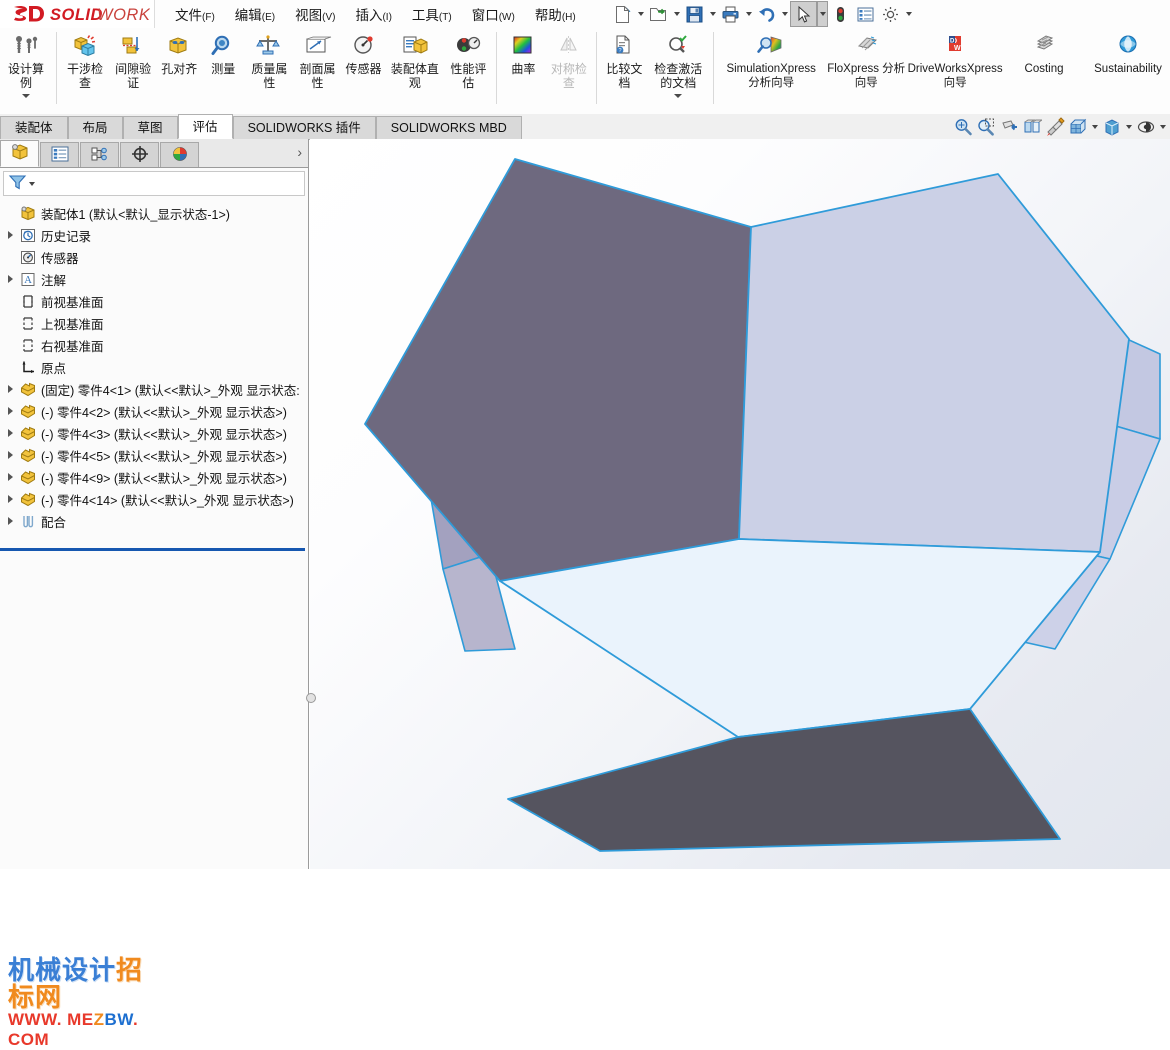 The width and height of the screenshot is (1170, 1050). Describe the element at coordinates (154, 389) in the screenshot. I see `tree-item-part4-1: (固定) 零件4<1> (默认<<默认>_外观 显示状态:` at that location.